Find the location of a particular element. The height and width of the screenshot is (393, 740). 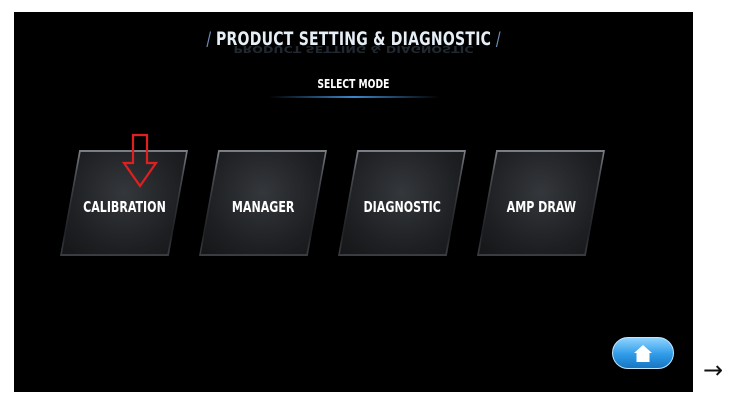

amp-draw-button: AMP DRAW is located at coordinates (541, 203).